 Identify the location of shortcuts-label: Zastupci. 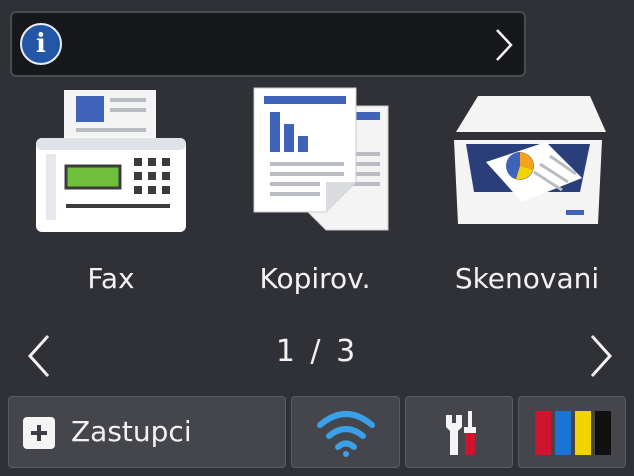
(131, 431).